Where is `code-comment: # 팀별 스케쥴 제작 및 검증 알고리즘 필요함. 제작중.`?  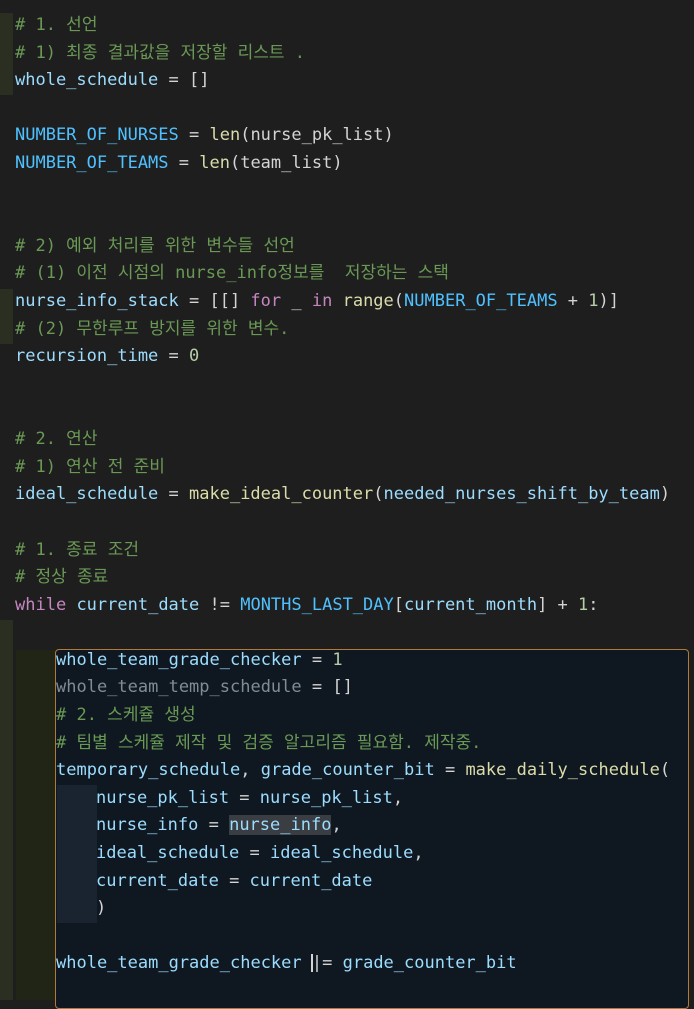 code-comment: # 팀별 스케쥴 제작 및 검증 알고리즘 필요함. 제작중. is located at coordinates (269, 743).